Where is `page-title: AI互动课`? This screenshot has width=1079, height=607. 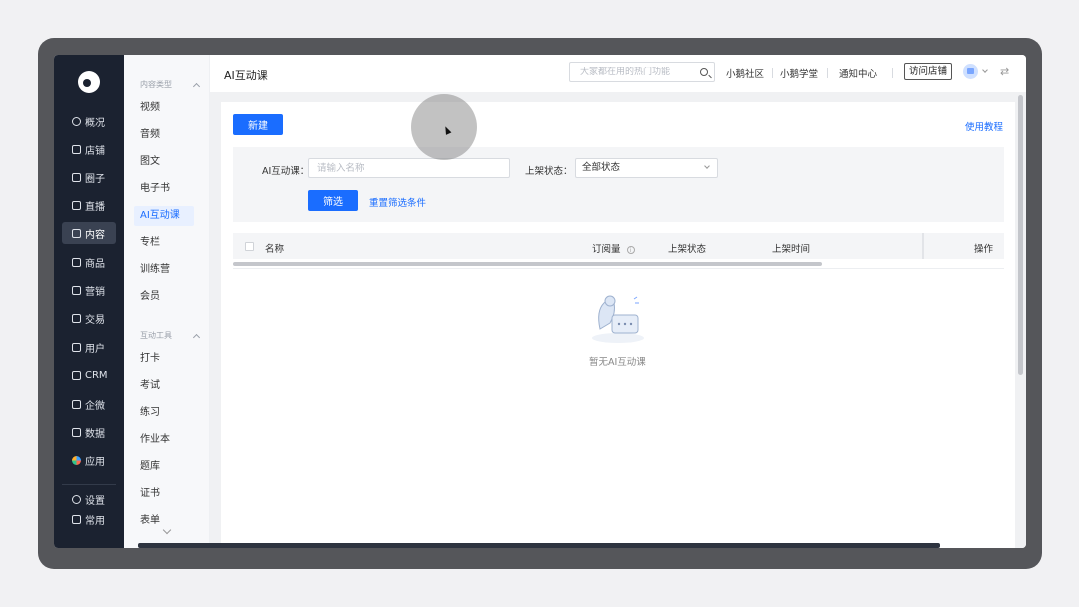
page-title: AI互动课 is located at coordinates (246, 75).